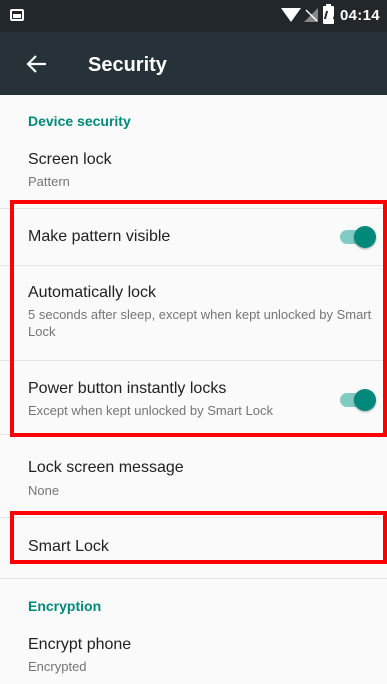  What do you see at coordinates (193, 63) in the screenshot?
I see `app-bar: Security` at bounding box center [193, 63].